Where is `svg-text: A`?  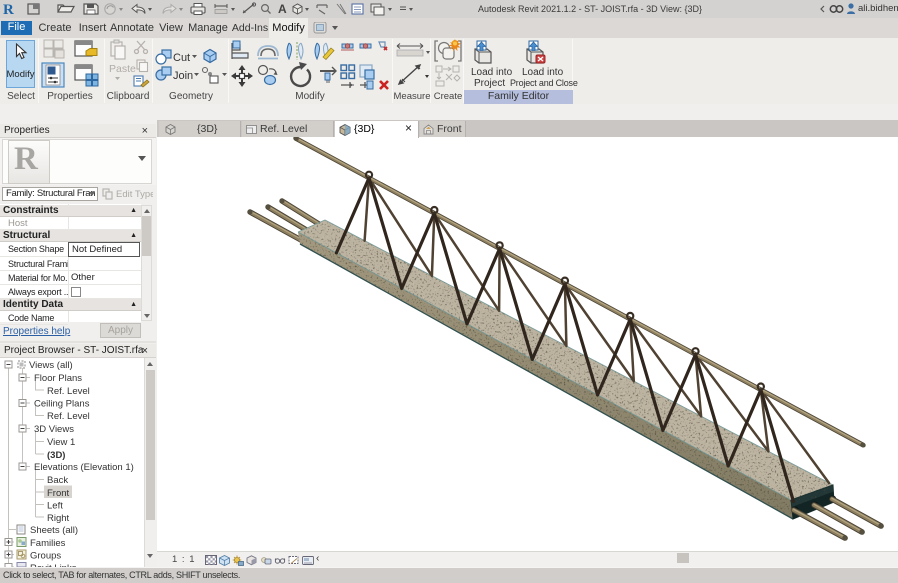
svg-text: A is located at coordinates (282, 9).